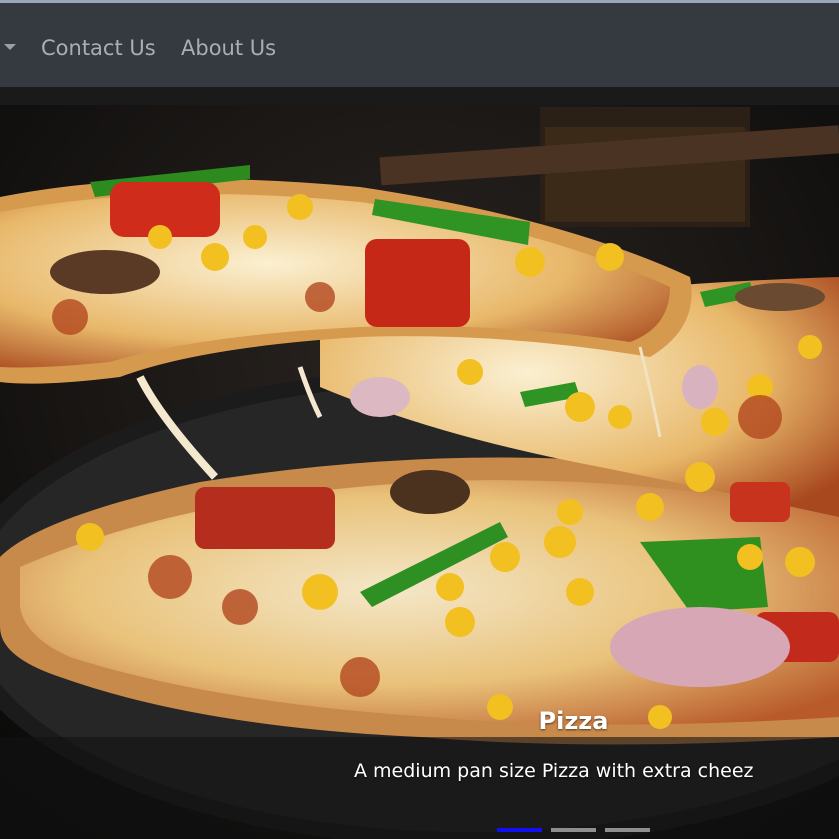 This screenshot has width=839, height=839. Describe the element at coordinates (573, 721) in the screenshot. I see `slide-caption-title: Pizza` at that location.